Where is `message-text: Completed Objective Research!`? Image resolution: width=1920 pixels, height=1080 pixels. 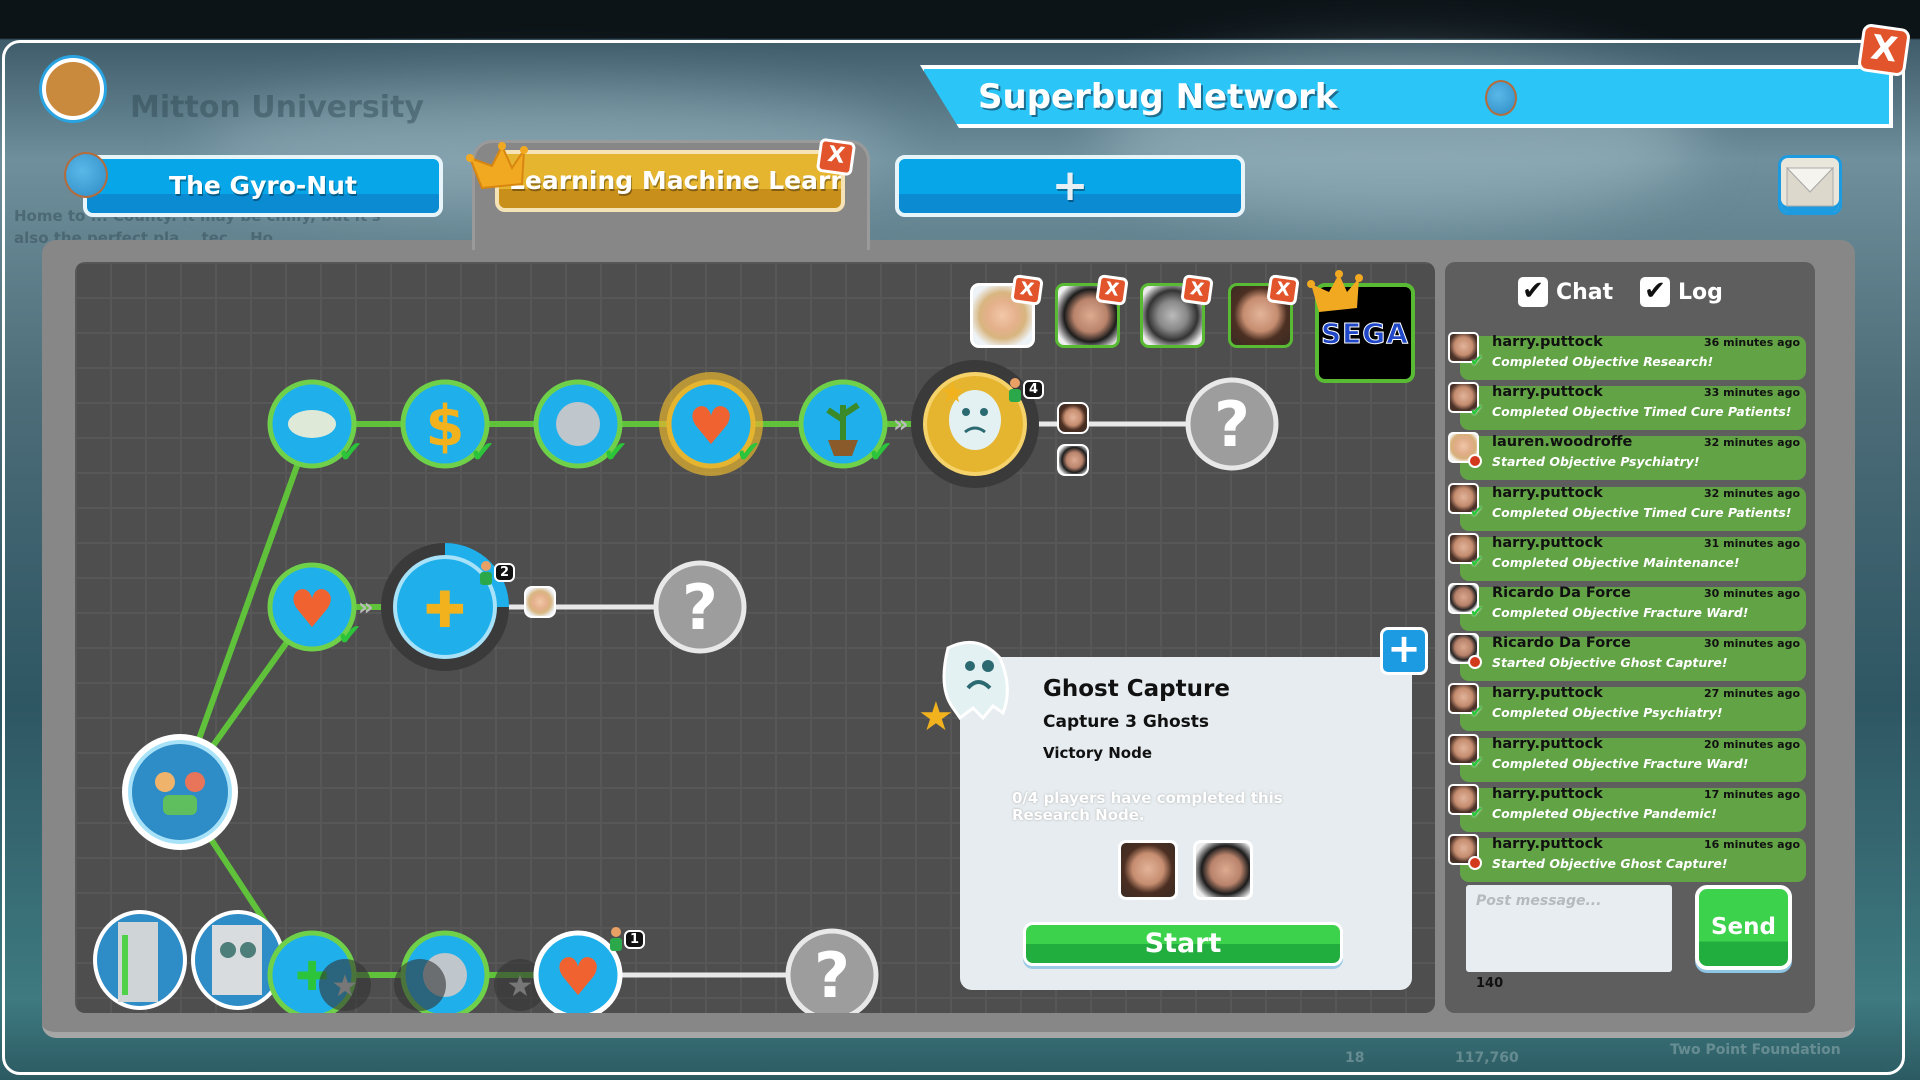
message-text: Completed Objective Research! is located at coordinates (1603, 361).